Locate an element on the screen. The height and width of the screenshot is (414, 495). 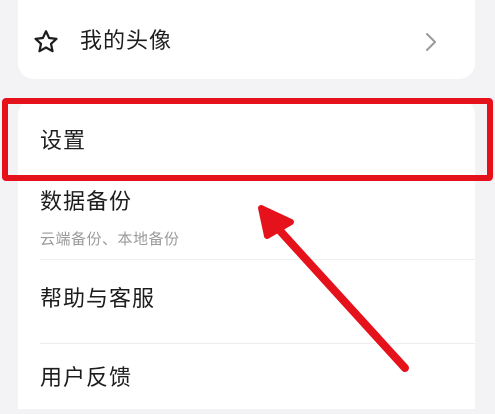
menu-item-my-avatar: 我的头像 is located at coordinates (246, 42).